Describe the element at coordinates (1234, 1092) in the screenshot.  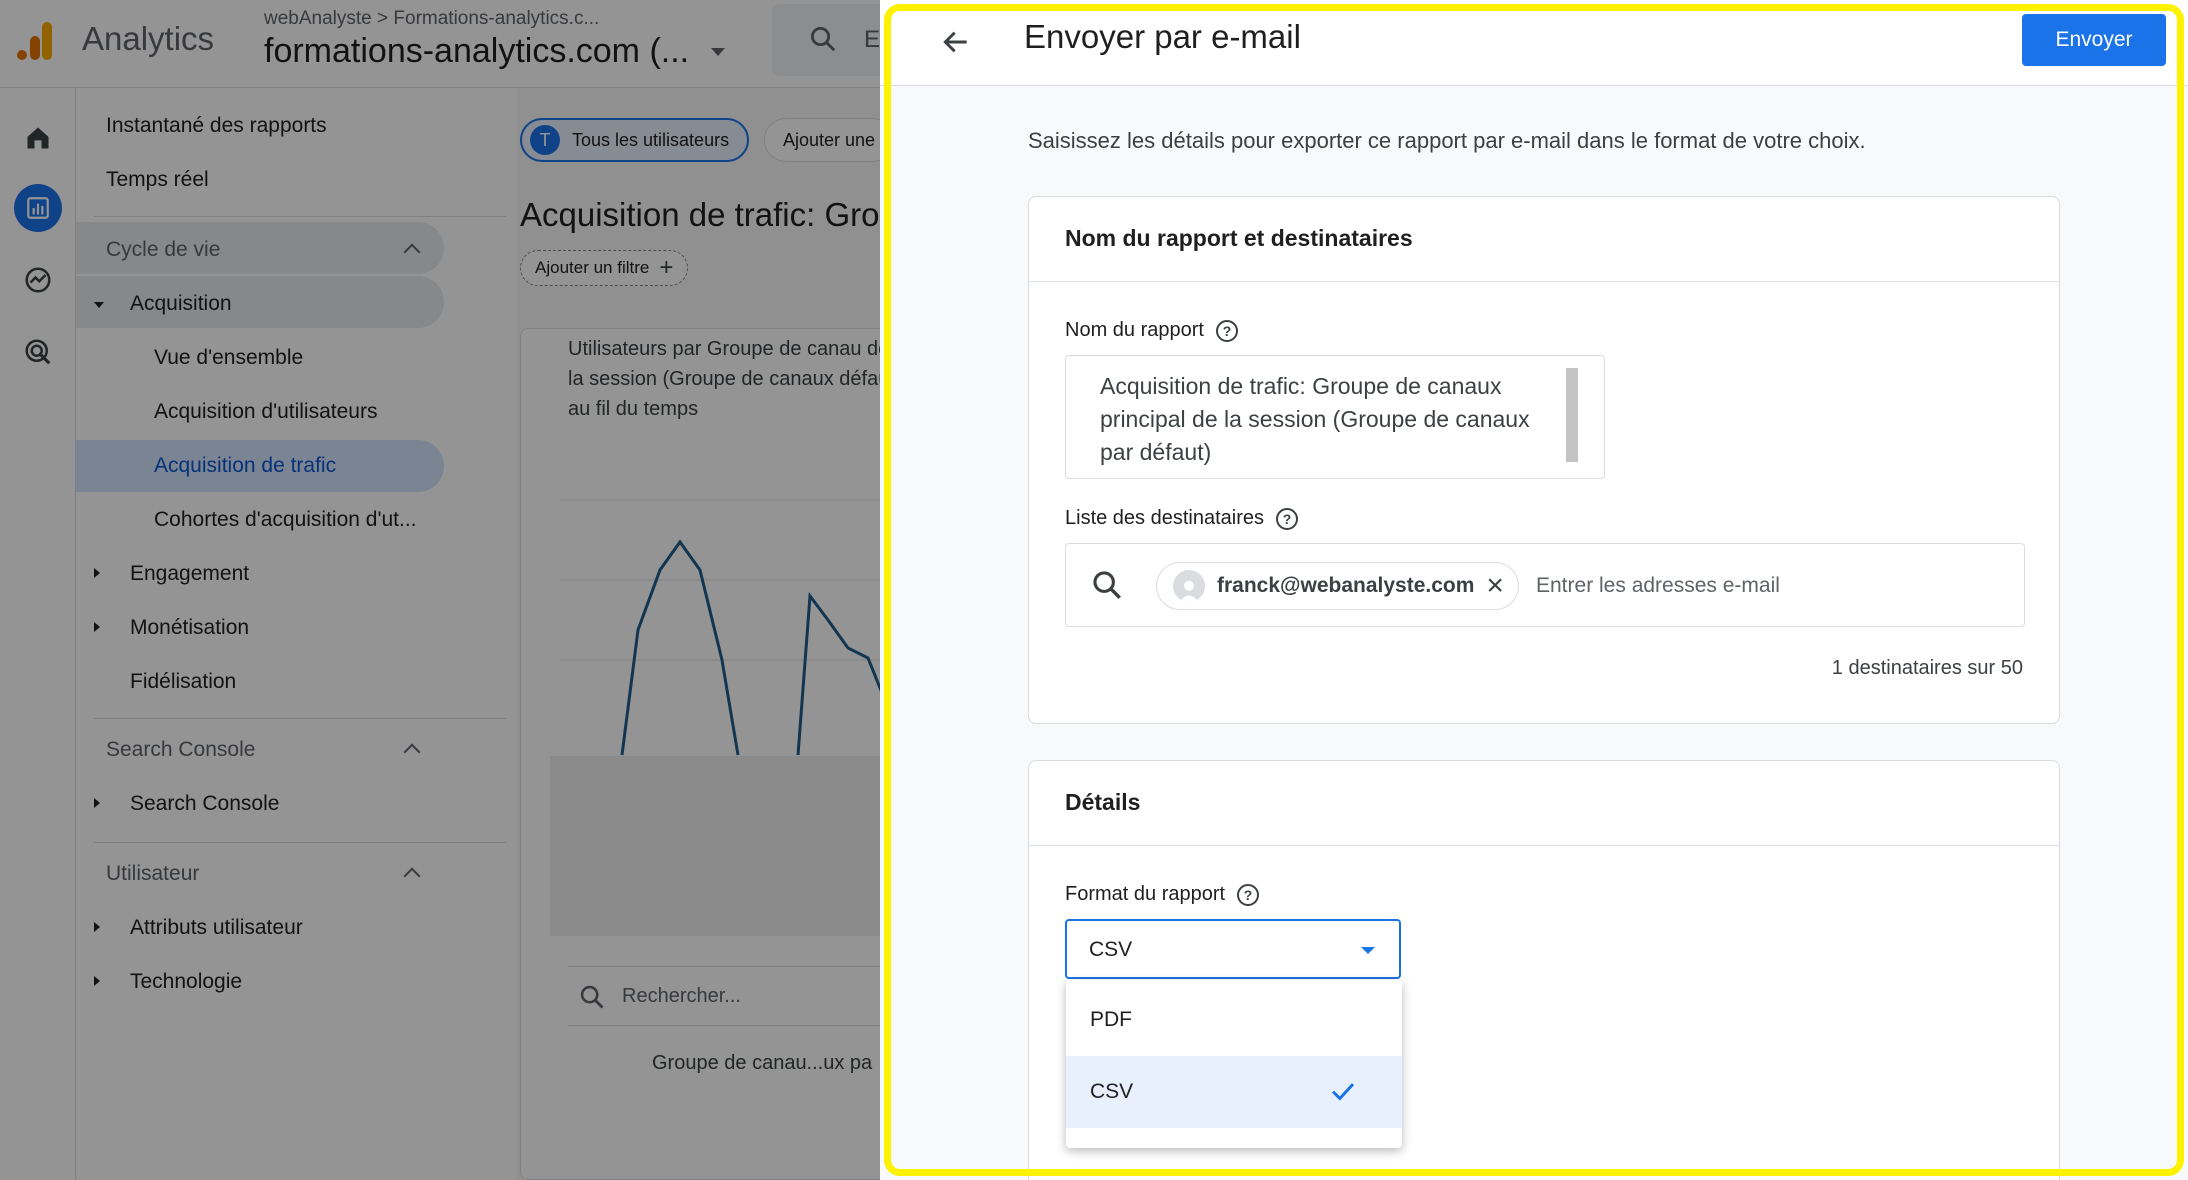
I see `format-option-csv: CSV` at that location.